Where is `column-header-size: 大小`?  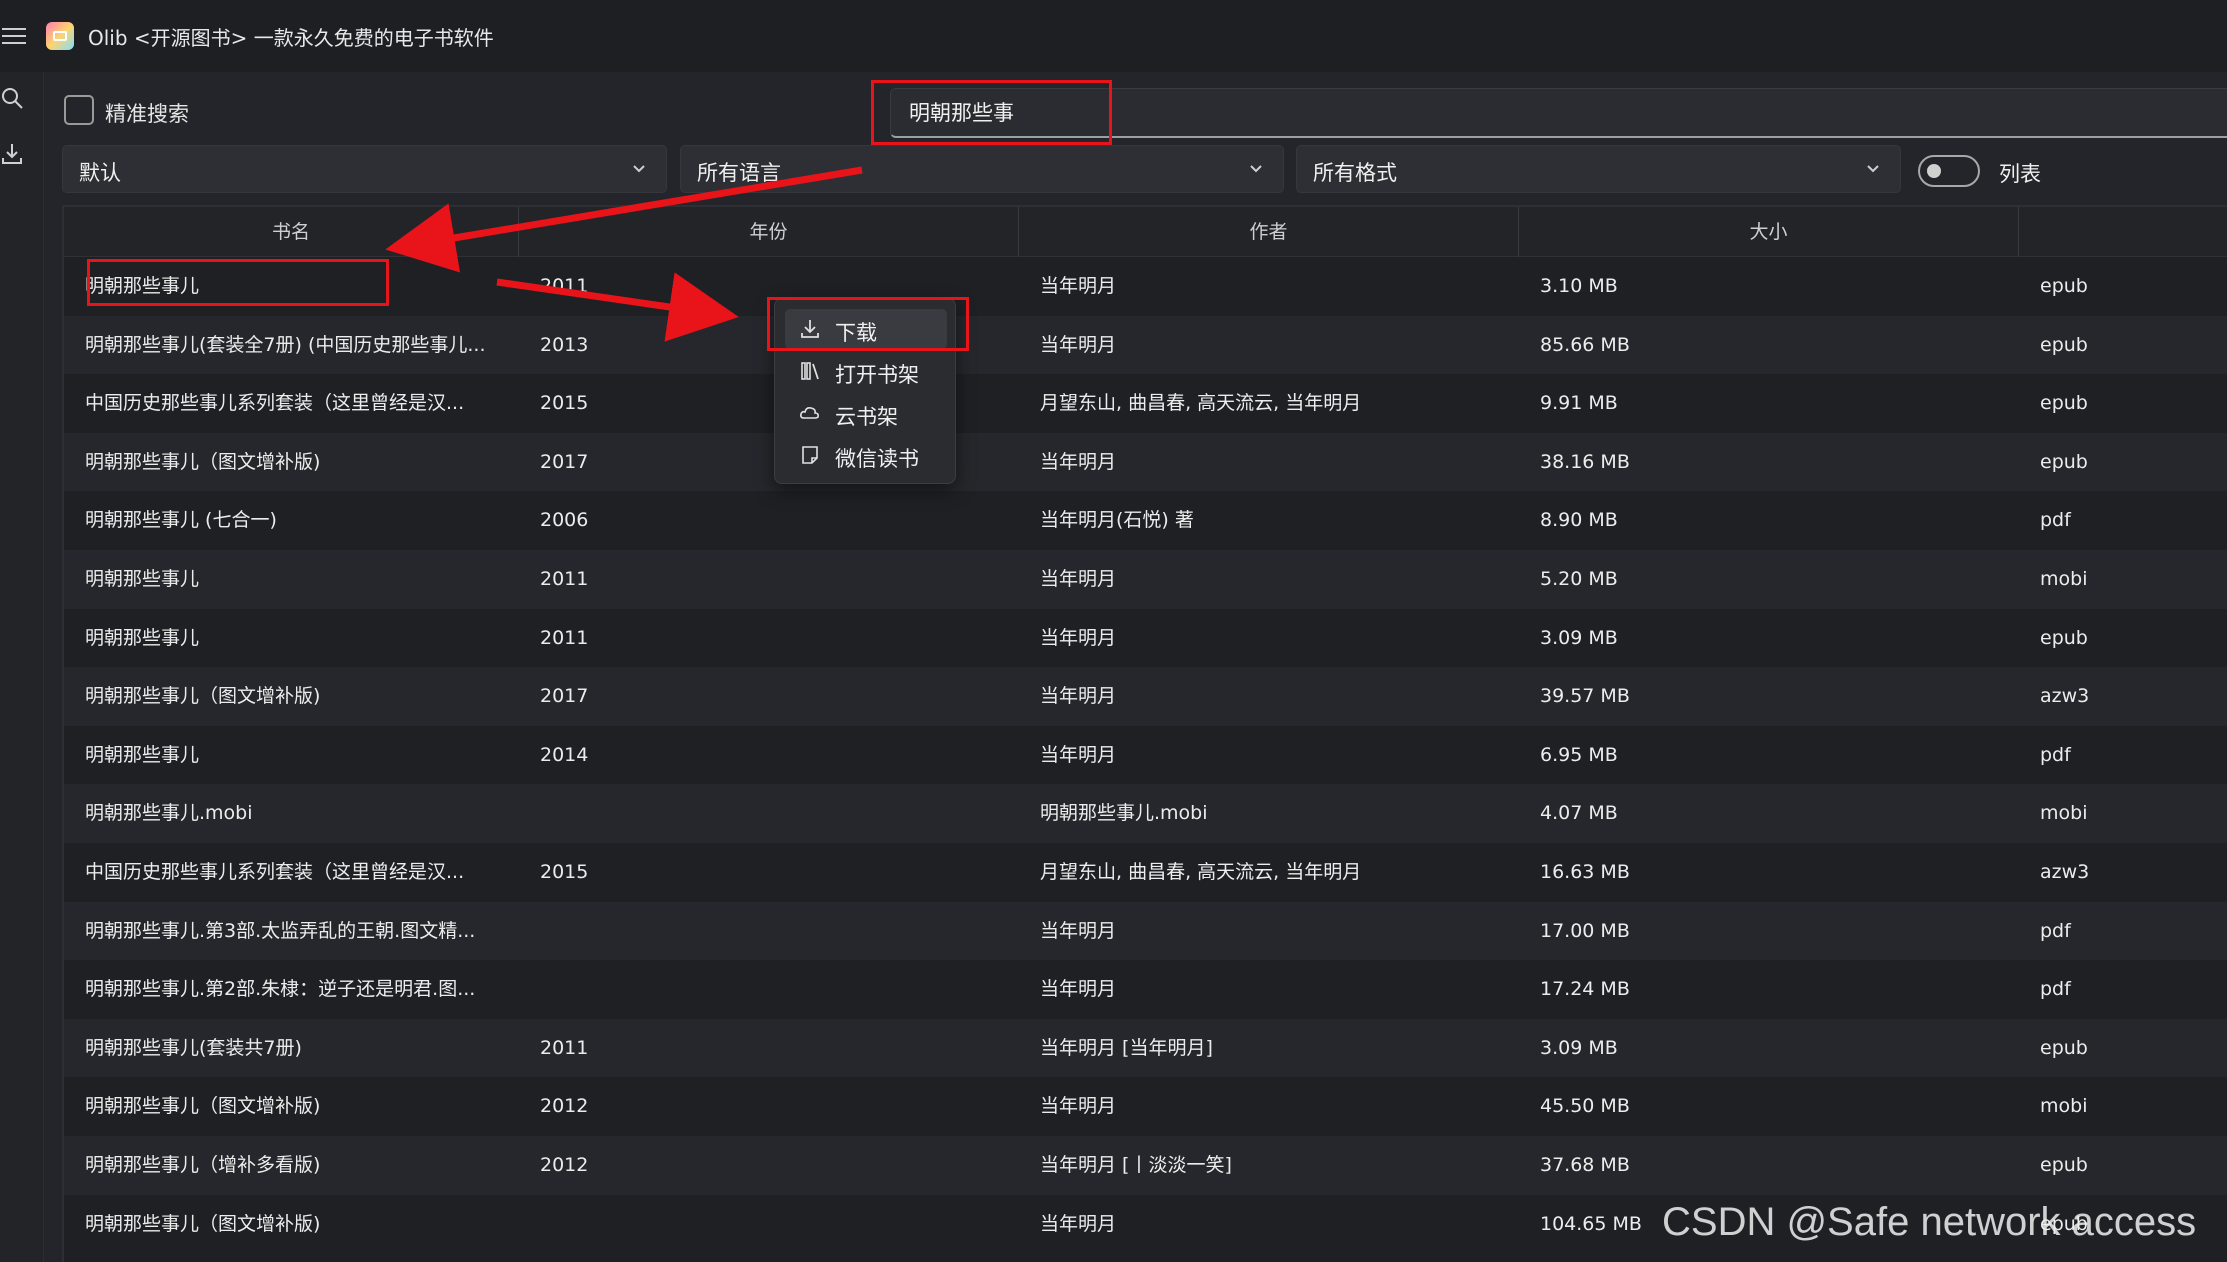
column-header-size: 大小 is located at coordinates (1769, 232).